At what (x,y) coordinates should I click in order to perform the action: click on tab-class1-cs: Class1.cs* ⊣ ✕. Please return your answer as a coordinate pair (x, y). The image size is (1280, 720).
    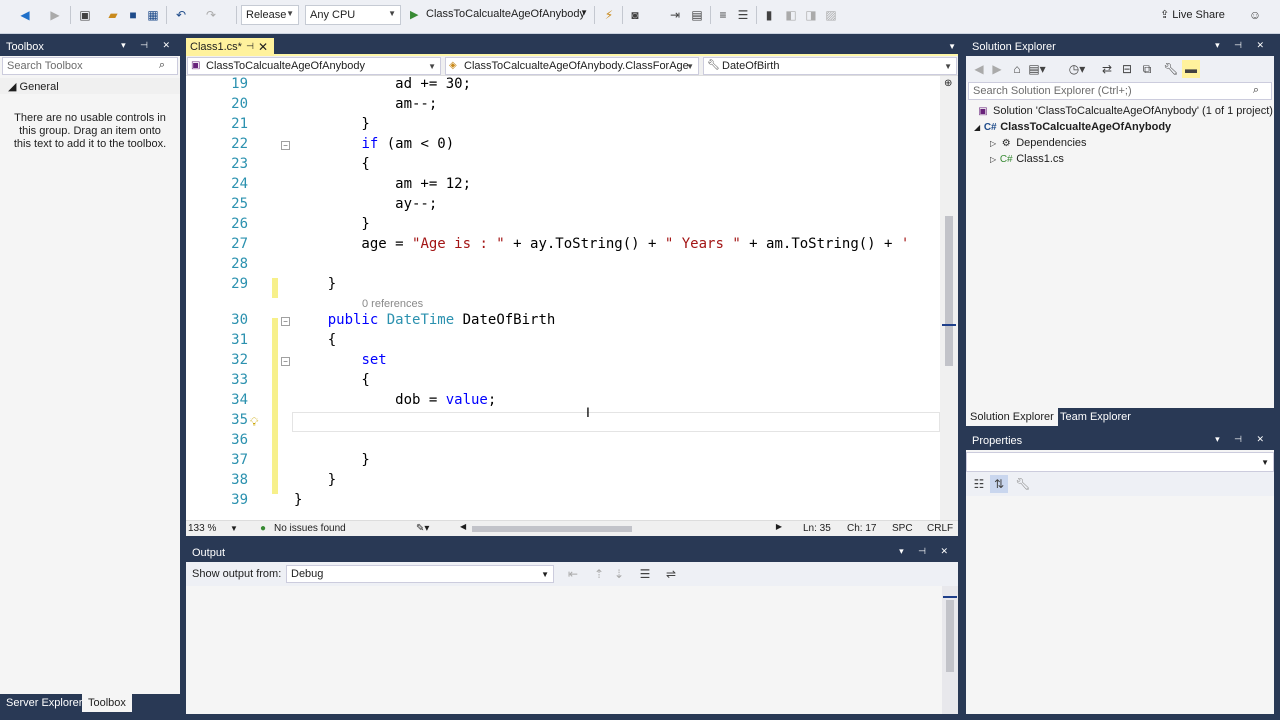
    Looking at the image, I should click on (230, 47).